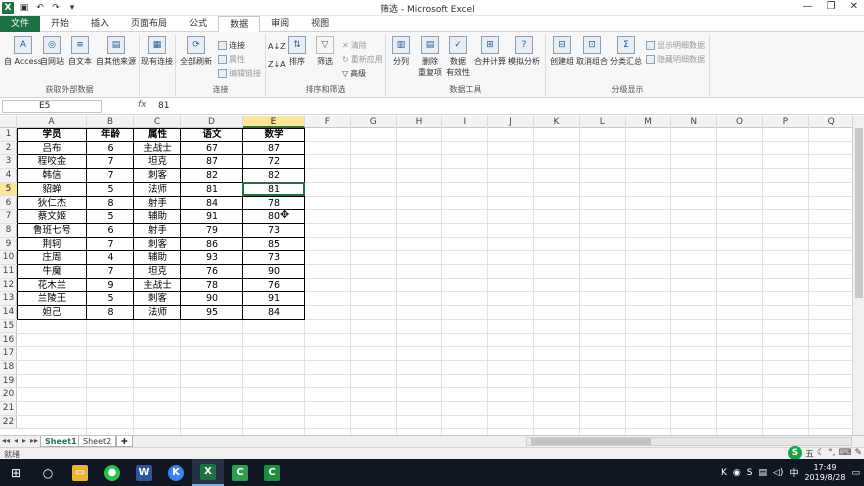 This screenshot has height=486, width=864. What do you see at coordinates (110, 204) in the screenshot?
I see `table-cell: 8` at bounding box center [110, 204].